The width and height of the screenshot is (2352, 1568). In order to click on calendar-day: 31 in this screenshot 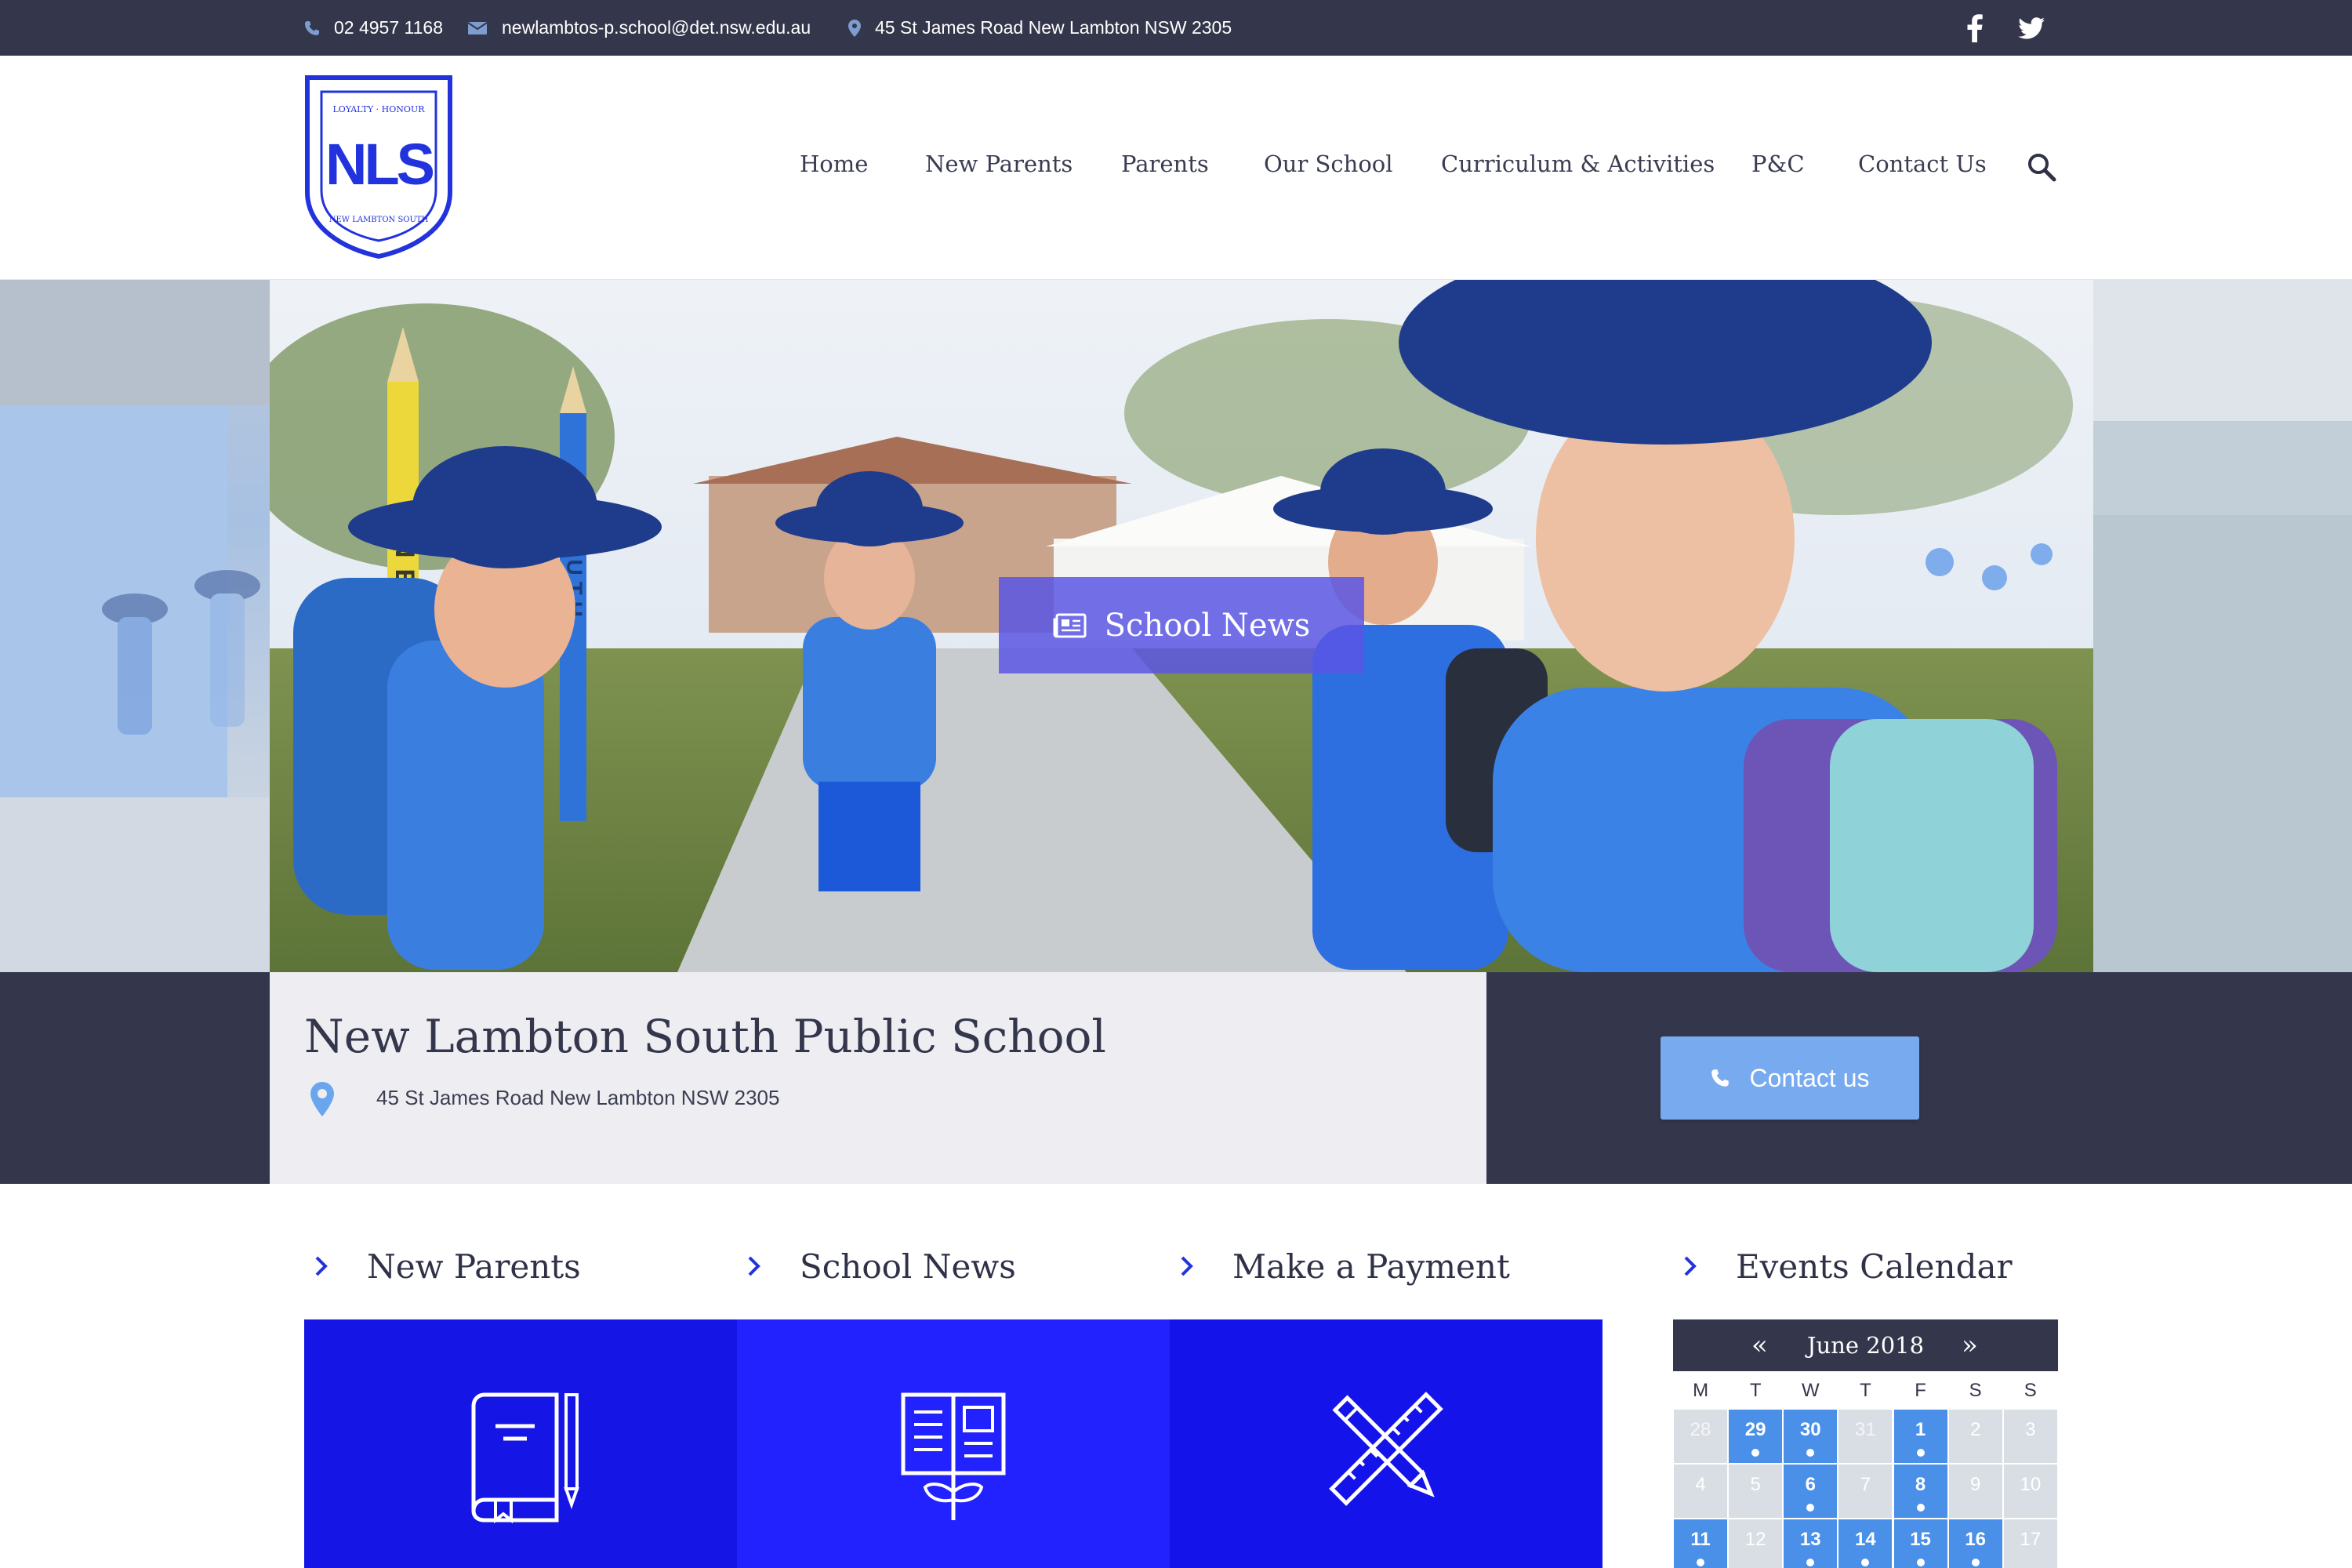, I will do `click(1866, 1436)`.